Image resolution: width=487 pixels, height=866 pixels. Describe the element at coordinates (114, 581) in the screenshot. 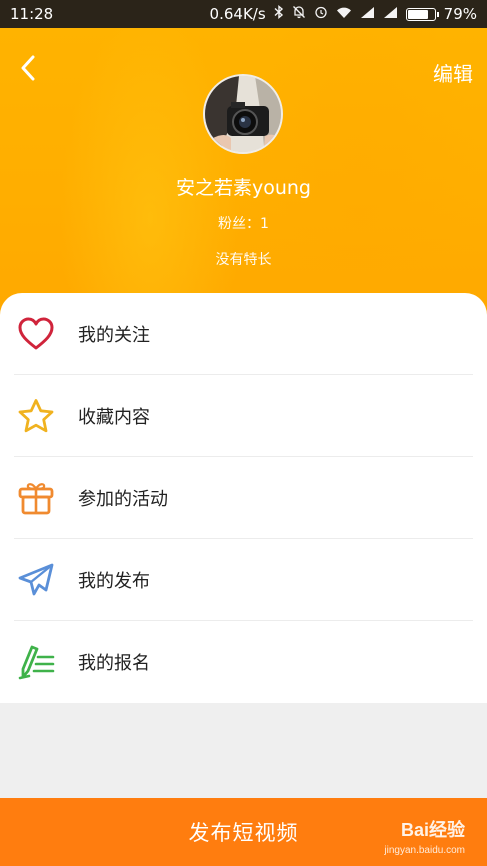

I see `menu-item-label: 我的发布` at that location.